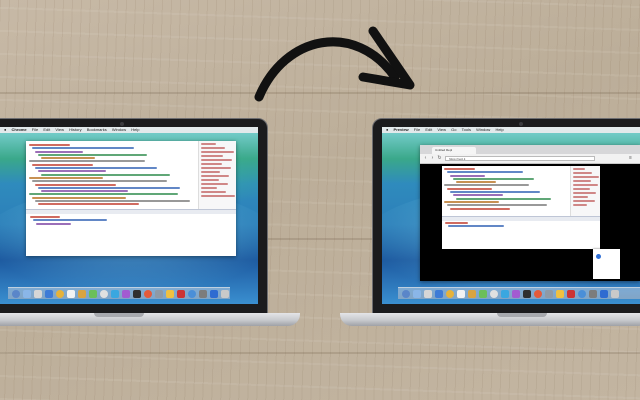 The height and width of the screenshot is (400, 640). What do you see at coordinates (466, 129) in the screenshot?
I see `menu-tools: Tools` at bounding box center [466, 129].